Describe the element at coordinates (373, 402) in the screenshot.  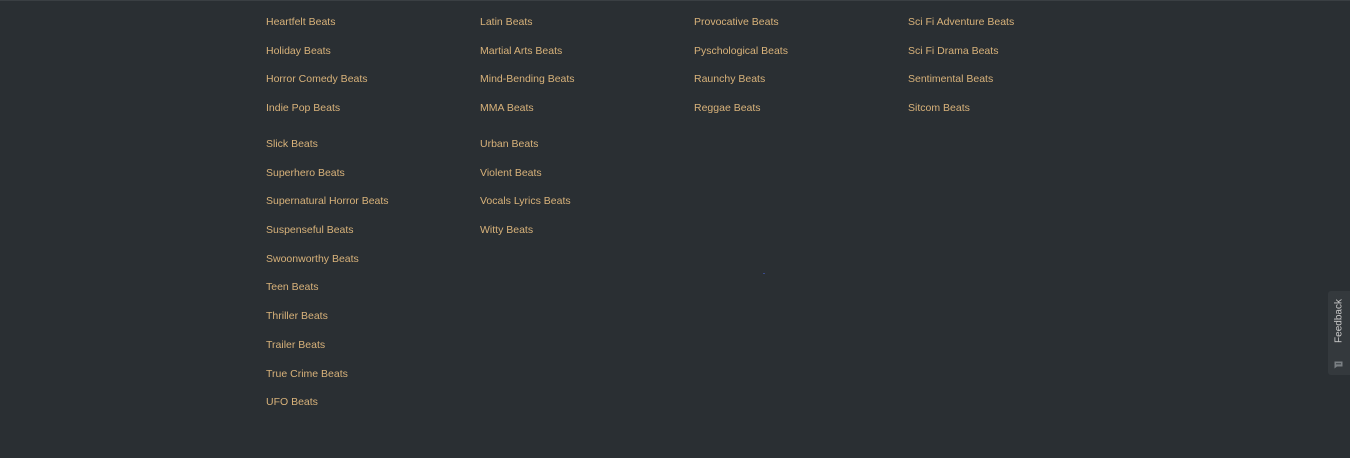
I see `genre-link: UFO Beats` at that location.